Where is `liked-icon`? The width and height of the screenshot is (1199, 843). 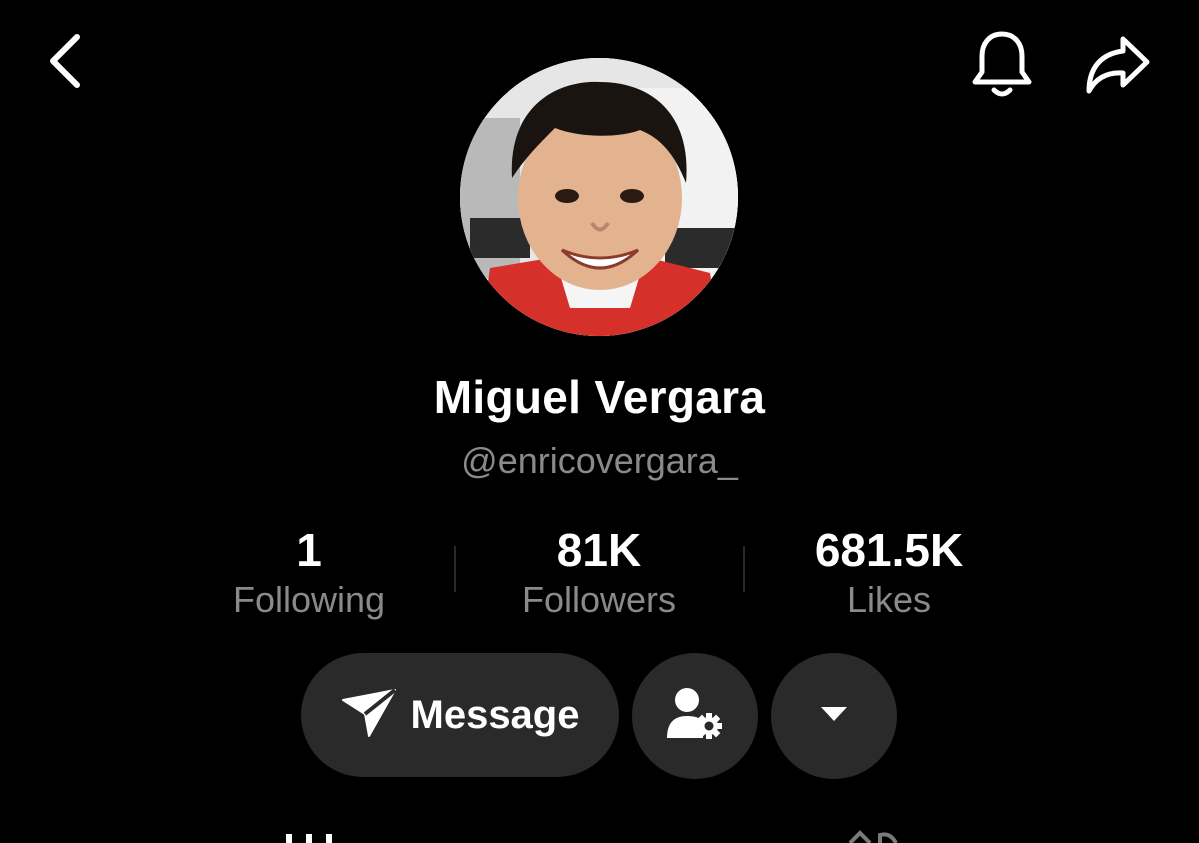
liked-icon is located at coordinates (873, 836).